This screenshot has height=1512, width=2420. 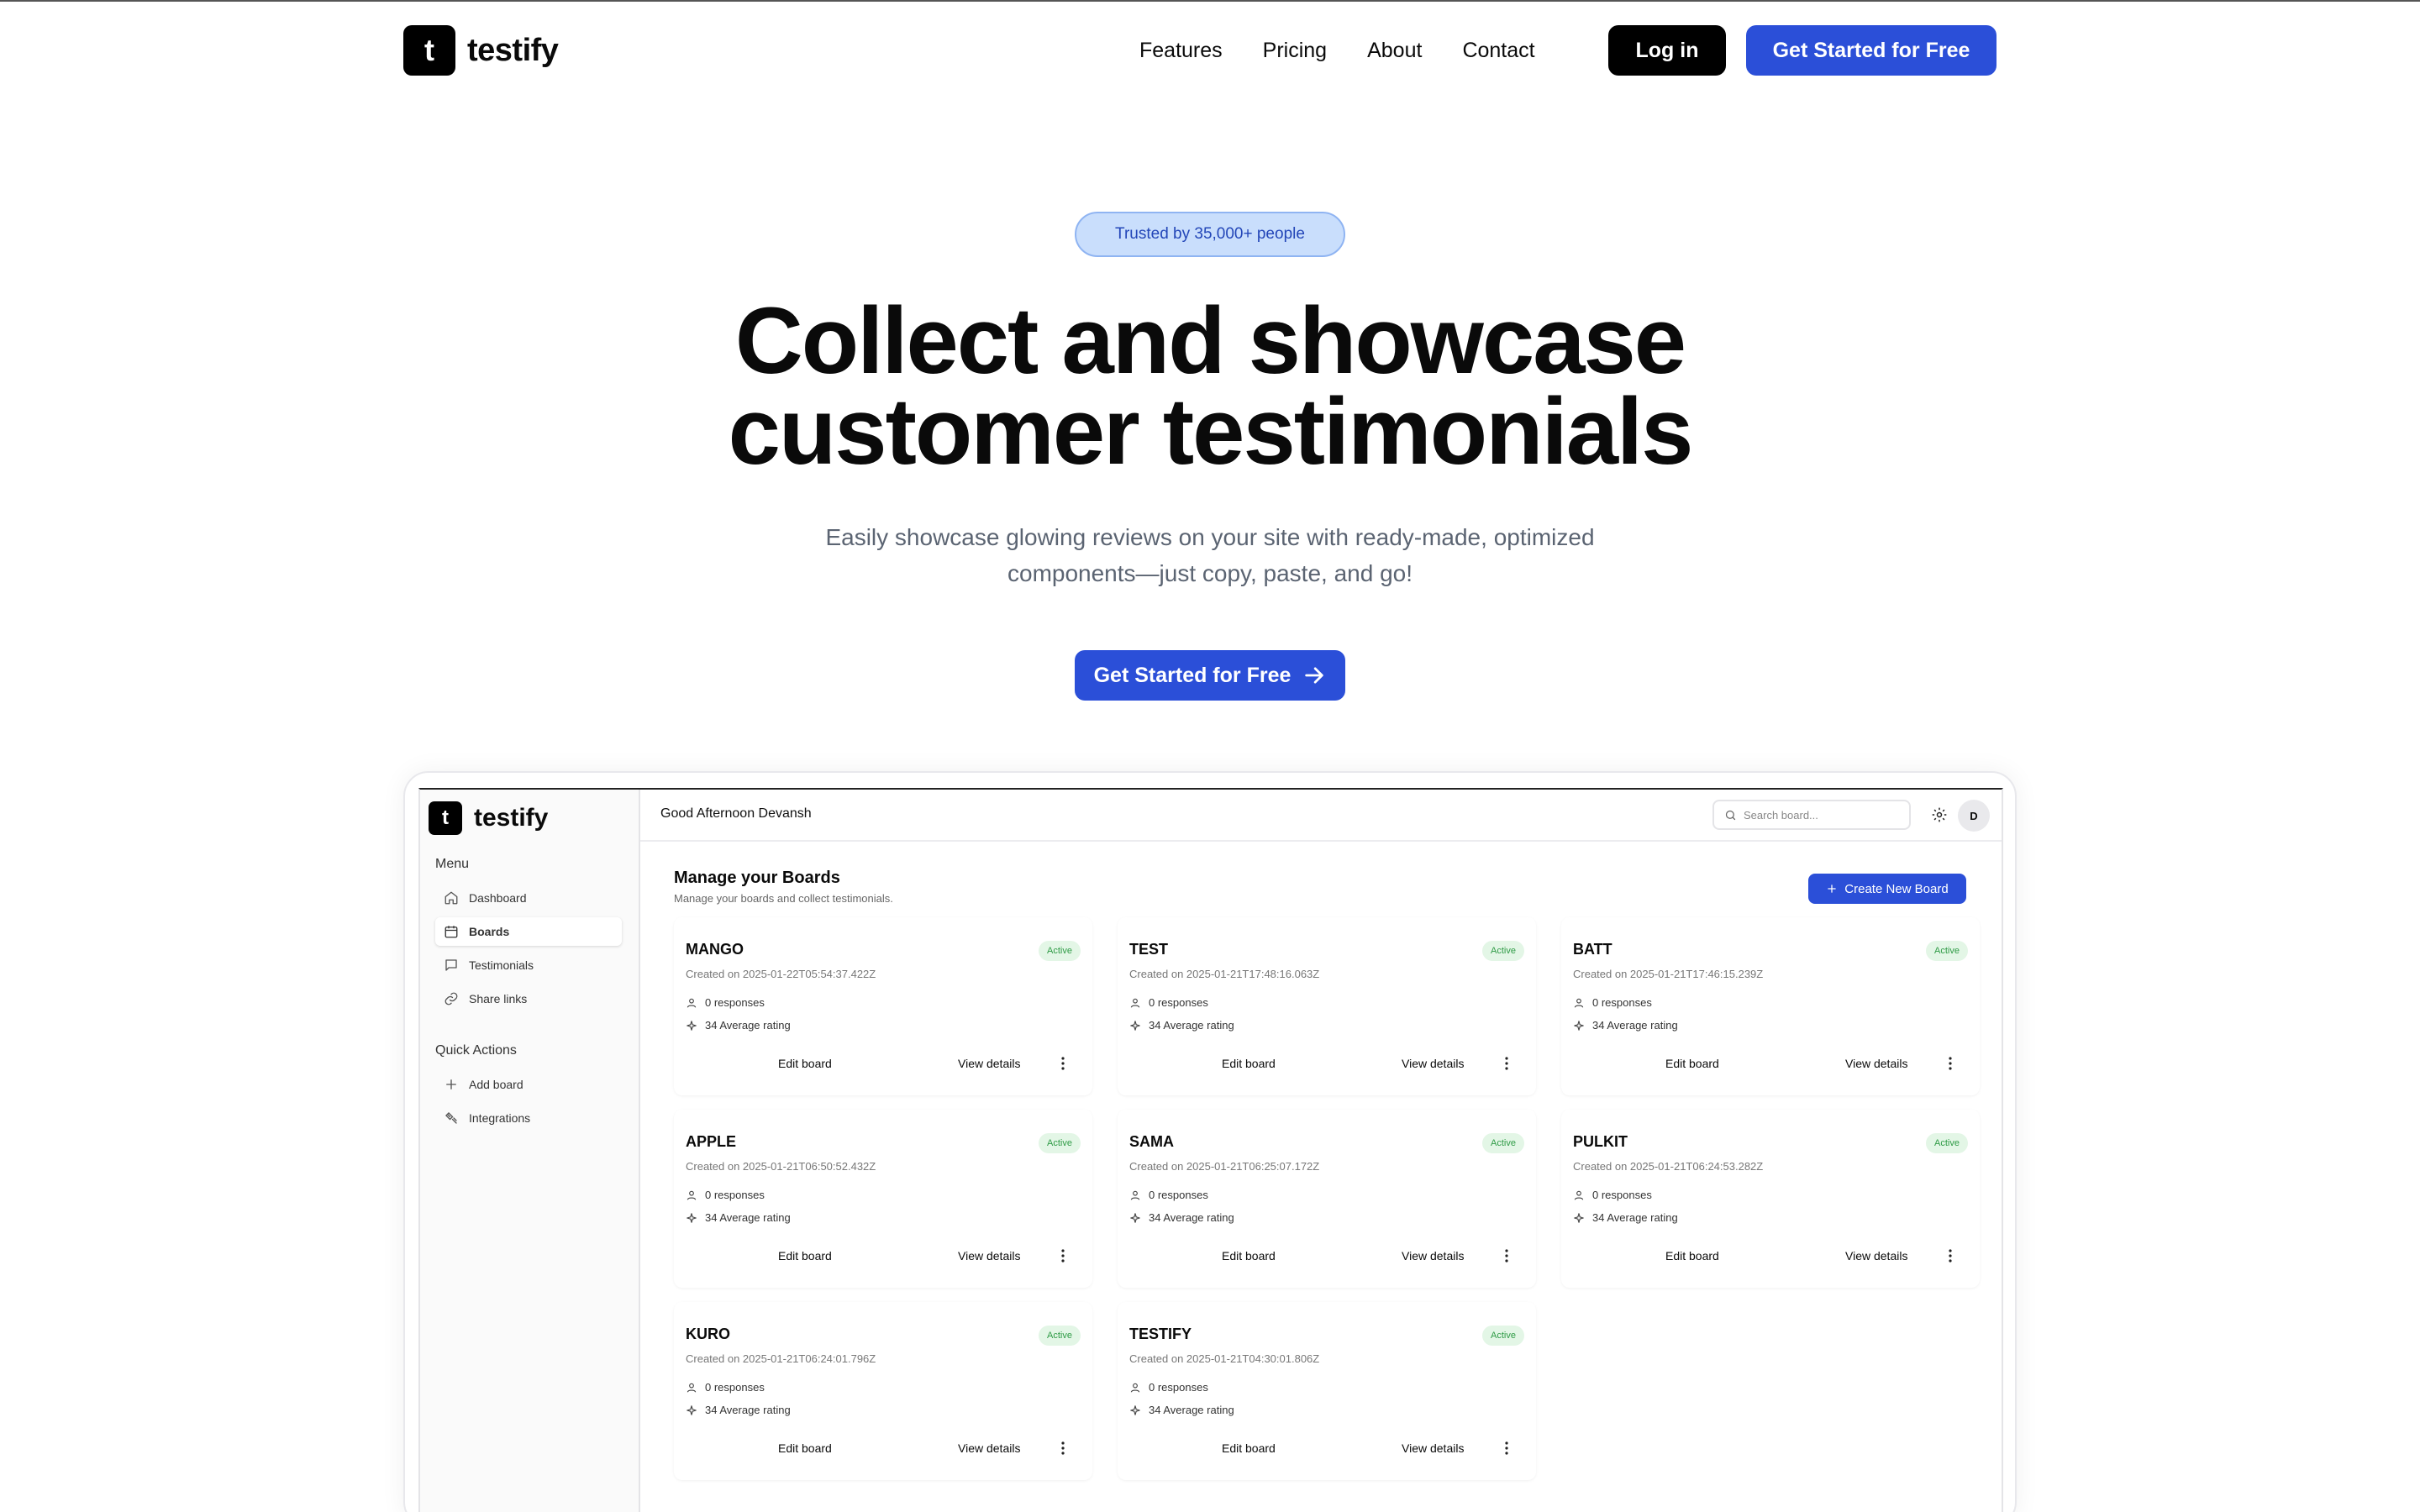 What do you see at coordinates (1295, 51) in the screenshot?
I see `nav-link-pricing: Pricing` at bounding box center [1295, 51].